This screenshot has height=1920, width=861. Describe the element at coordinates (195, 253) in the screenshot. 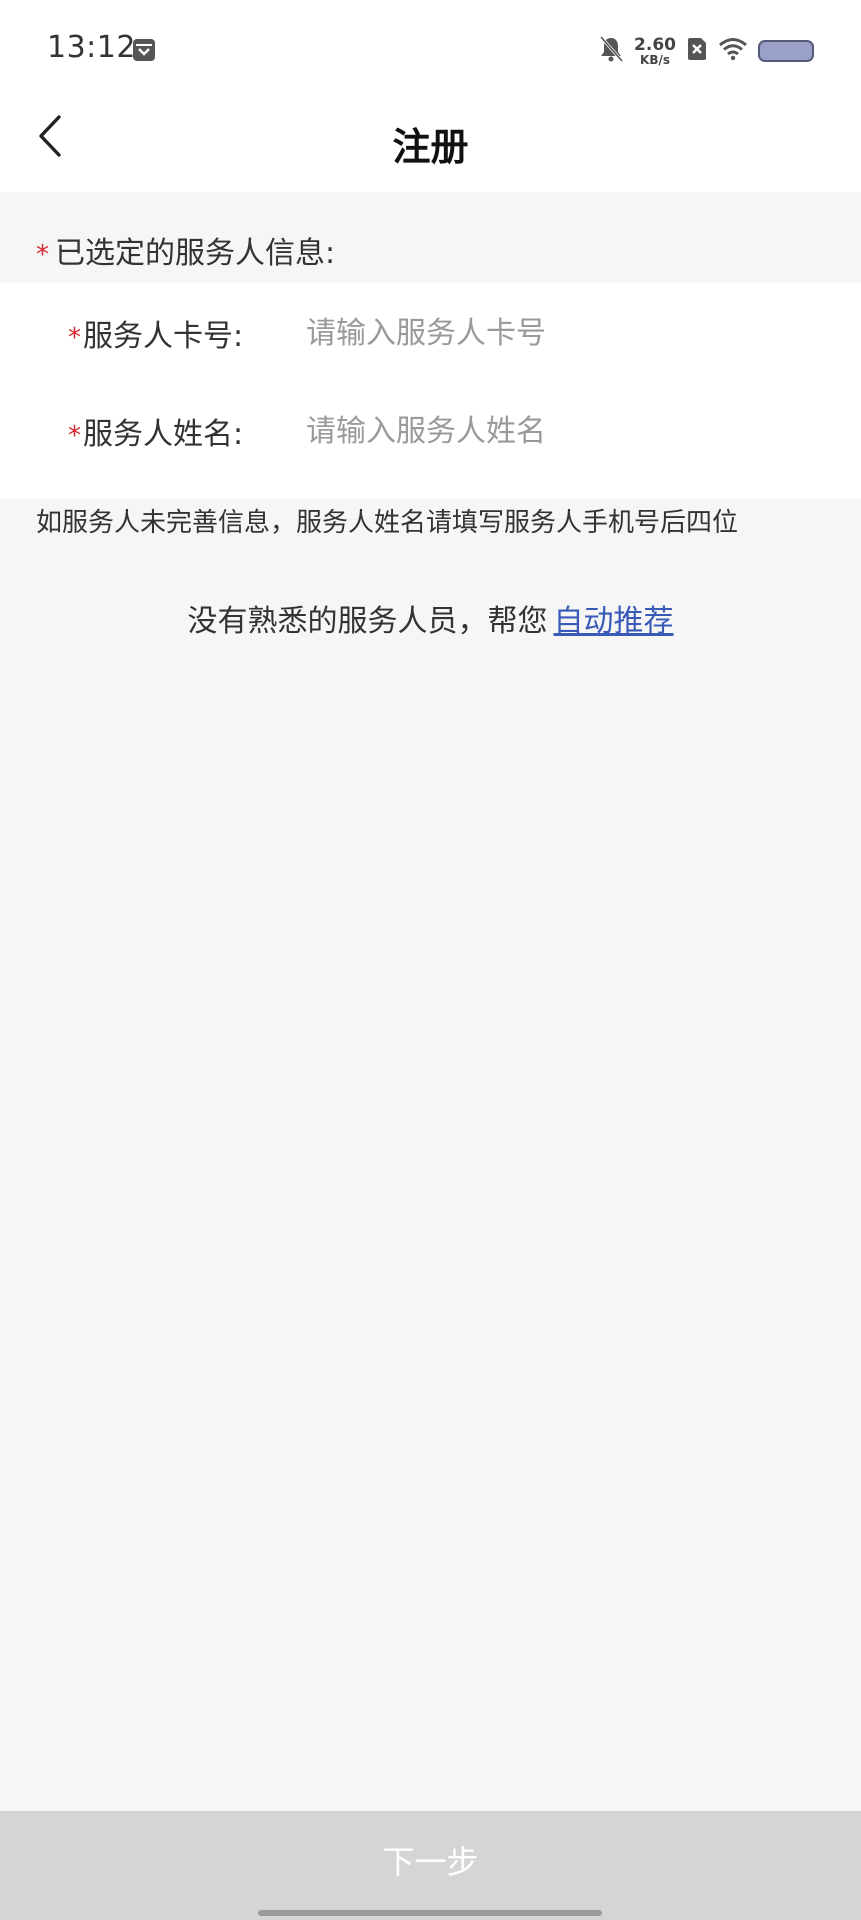

I see `section-title: 已选定的服务人信息:` at that location.